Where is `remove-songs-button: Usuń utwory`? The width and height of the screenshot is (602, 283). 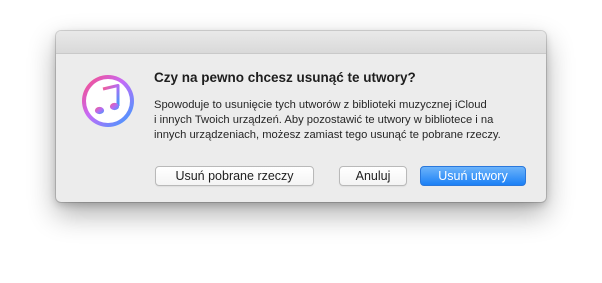
remove-songs-button: Usuń utwory is located at coordinates (473, 176).